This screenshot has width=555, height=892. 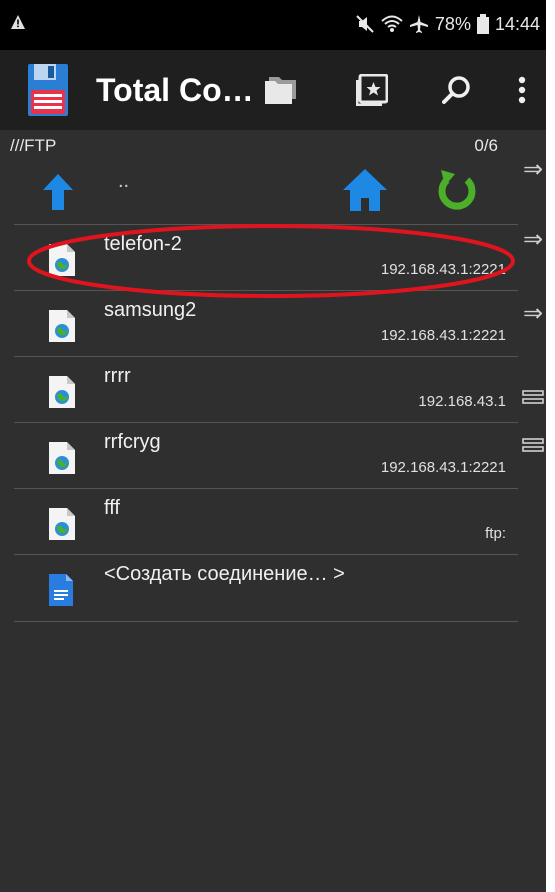 What do you see at coordinates (365, 190) in the screenshot?
I see `home-icon` at bounding box center [365, 190].